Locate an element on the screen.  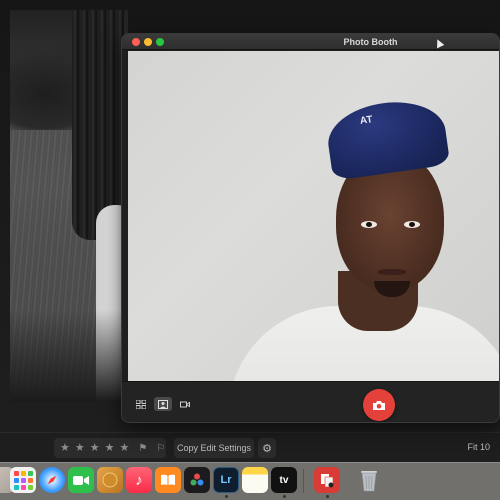
davinci-icon is located at coordinates (197, 480).